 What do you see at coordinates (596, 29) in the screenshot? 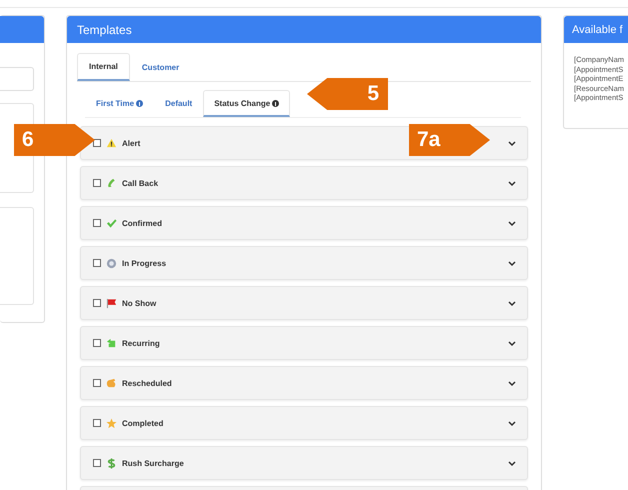
I see `panel-title: Available f` at bounding box center [596, 29].